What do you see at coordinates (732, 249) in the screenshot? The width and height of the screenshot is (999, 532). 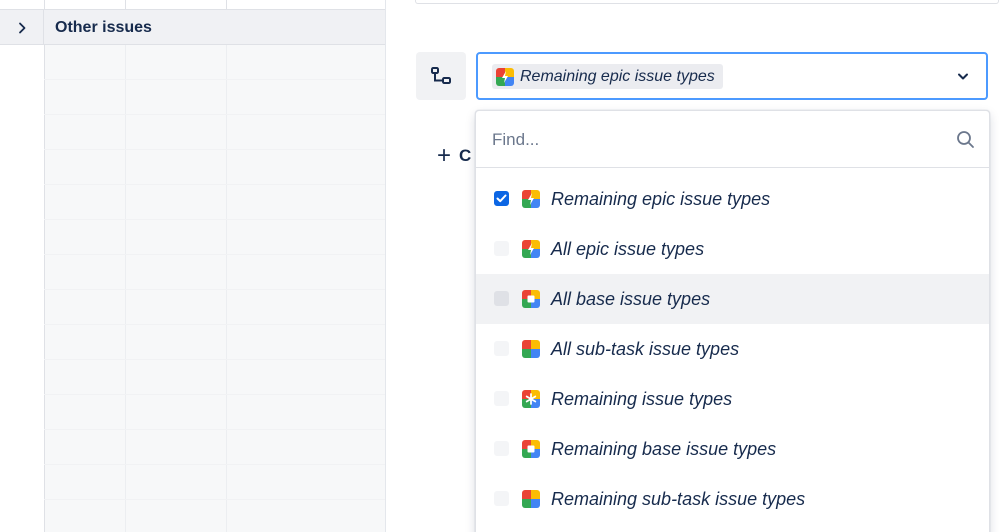 I see `option-all-epic-issue-types: All epic issue types` at bounding box center [732, 249].